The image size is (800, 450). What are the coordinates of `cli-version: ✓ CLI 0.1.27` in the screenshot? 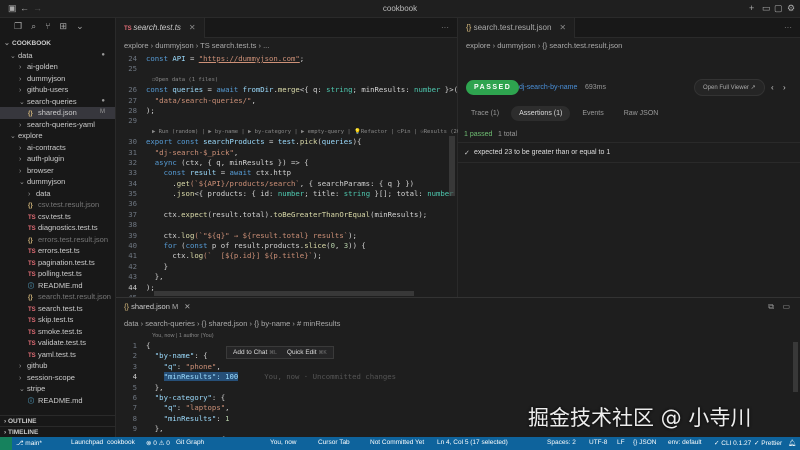 It's located at (732, 443).